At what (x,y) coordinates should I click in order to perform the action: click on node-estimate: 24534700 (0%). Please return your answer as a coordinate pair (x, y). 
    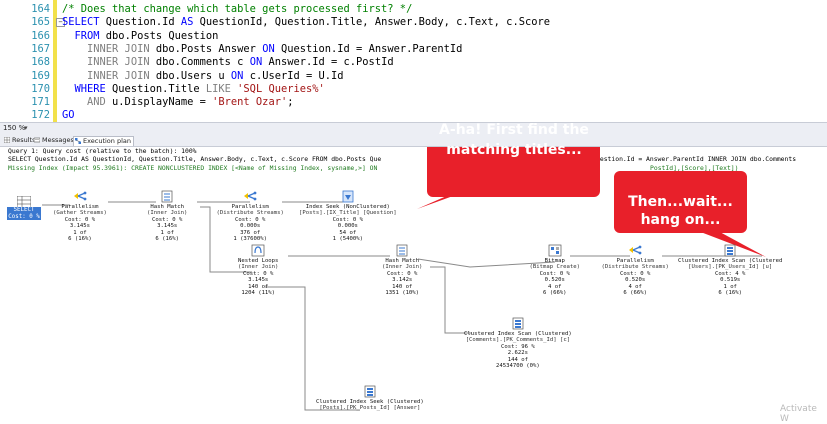
    Looking at the image, I should click on (518, 366).